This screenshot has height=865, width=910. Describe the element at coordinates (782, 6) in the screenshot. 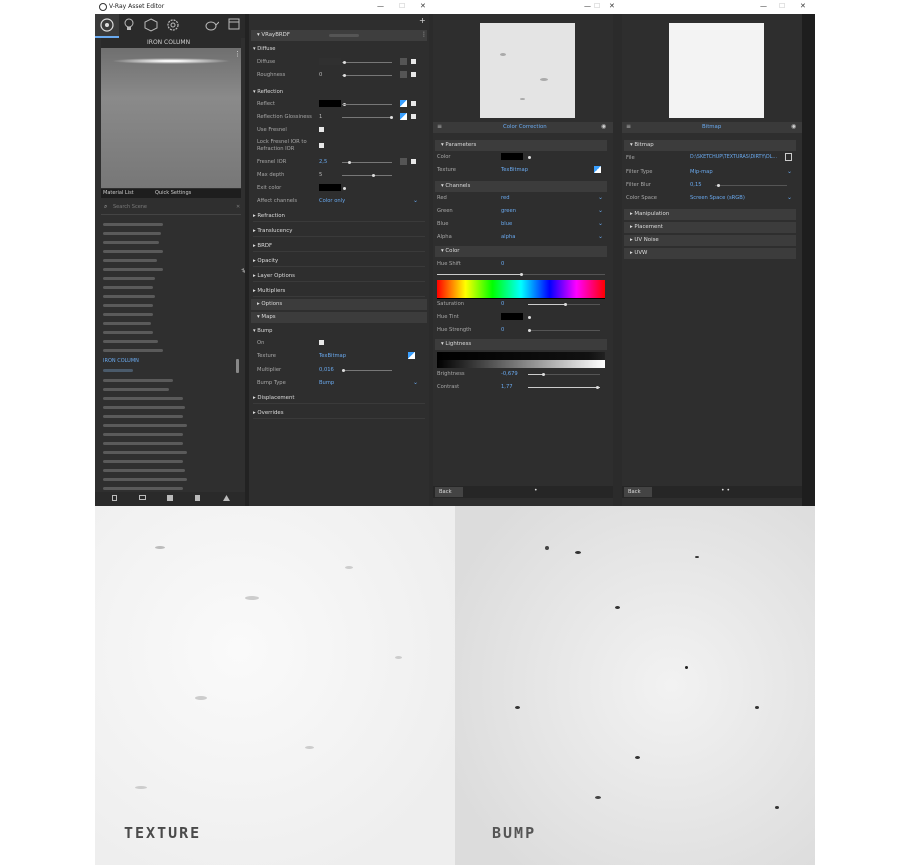

I see `bitmap-maximize-button: ☐` at that location.